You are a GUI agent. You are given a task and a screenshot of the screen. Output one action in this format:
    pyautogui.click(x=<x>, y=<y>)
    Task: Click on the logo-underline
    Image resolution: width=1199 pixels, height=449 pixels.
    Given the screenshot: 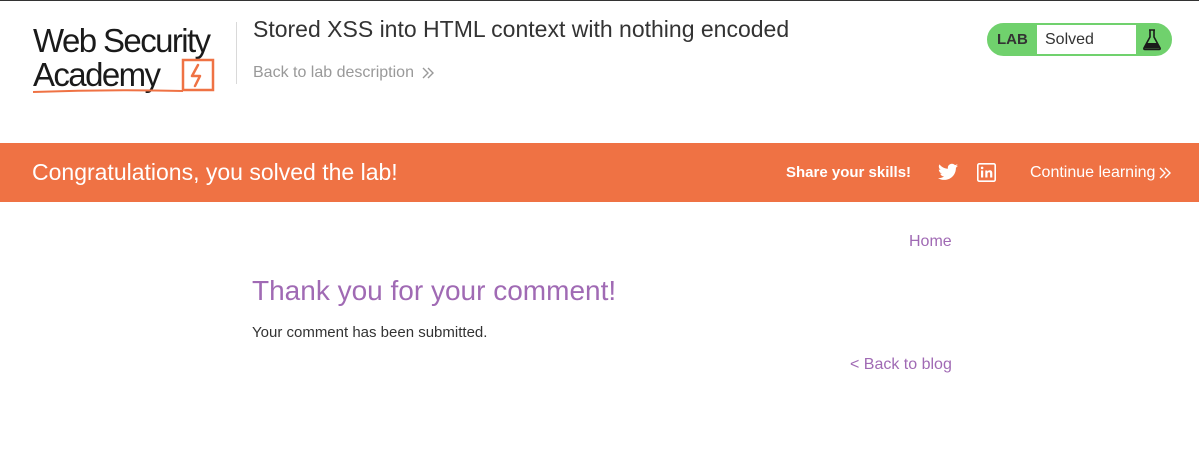 What is the action you would take?
    pyautogui.click(x=108, y=91)
    